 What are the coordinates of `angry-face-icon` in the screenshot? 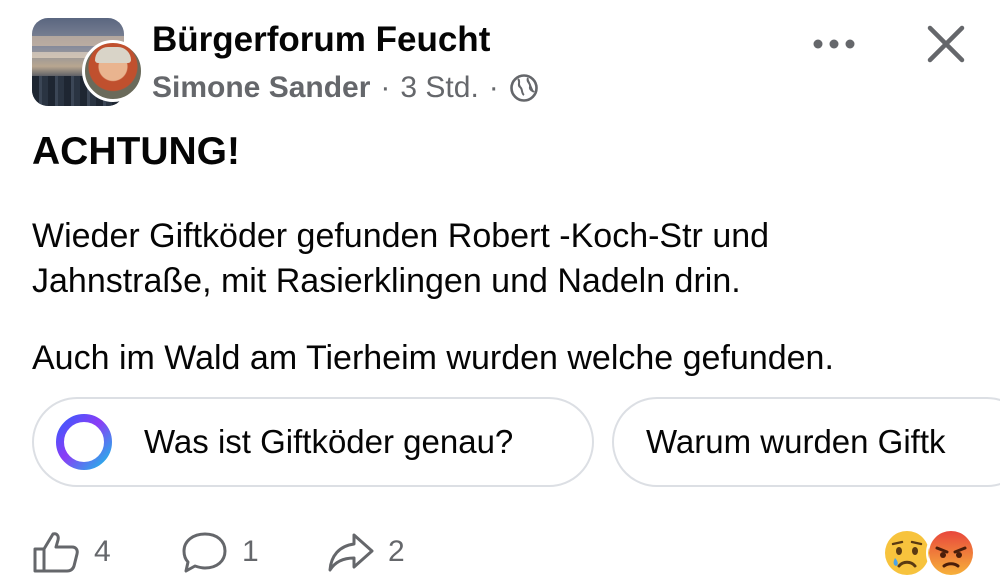 It's located at (951, 553).